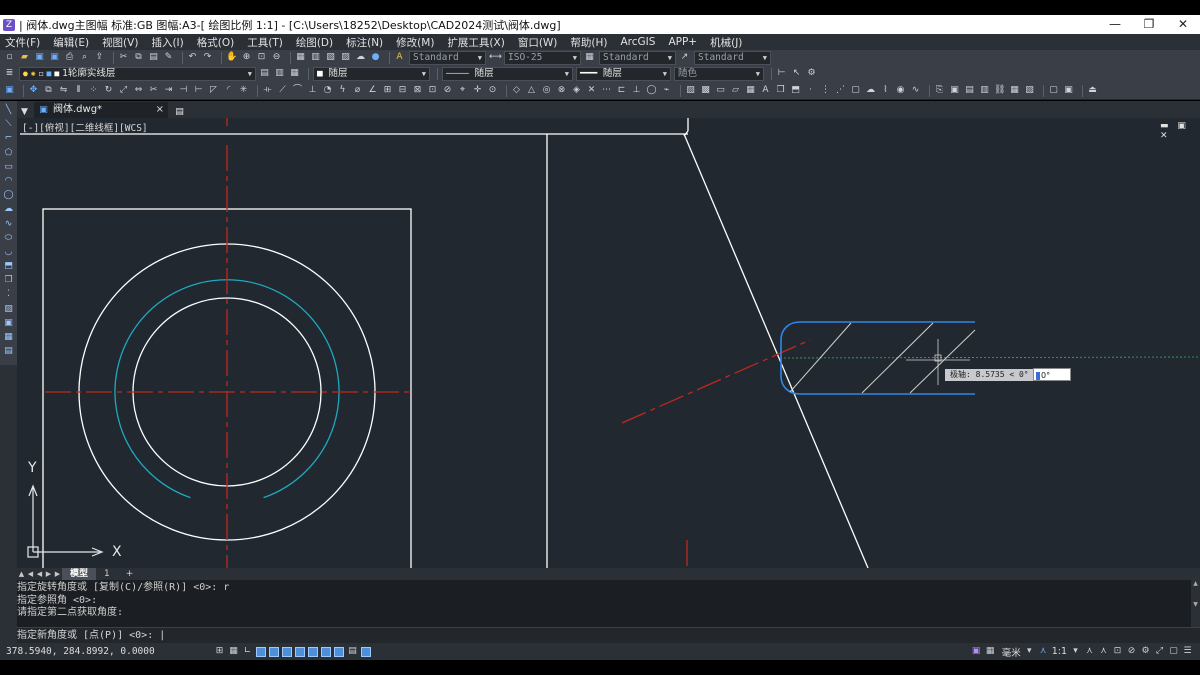 Image resolution: width=1200 pixels, height=675 pixels. Describe the element at coordinates (207, 57) in the screenshot. I see `redo-icon: ↷` at that location.